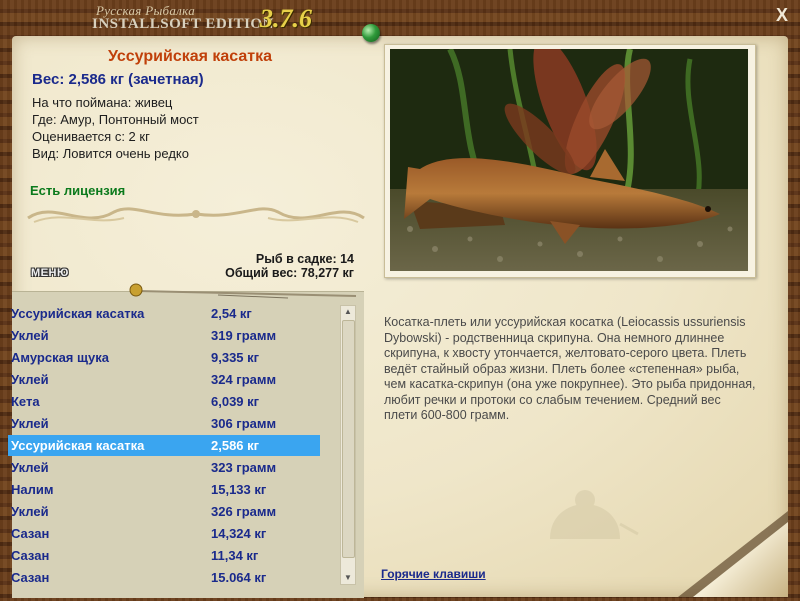  I want to click on close-icon: X, so click(781, 15).